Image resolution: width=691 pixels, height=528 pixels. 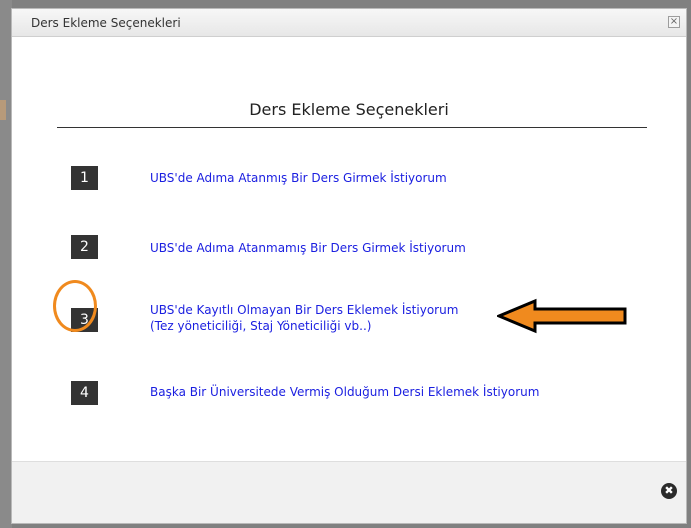 What do you see at coordinates (562, 316) in the screenshot?
I see `arrow-left-annotation` at bounding box center [562, 316].